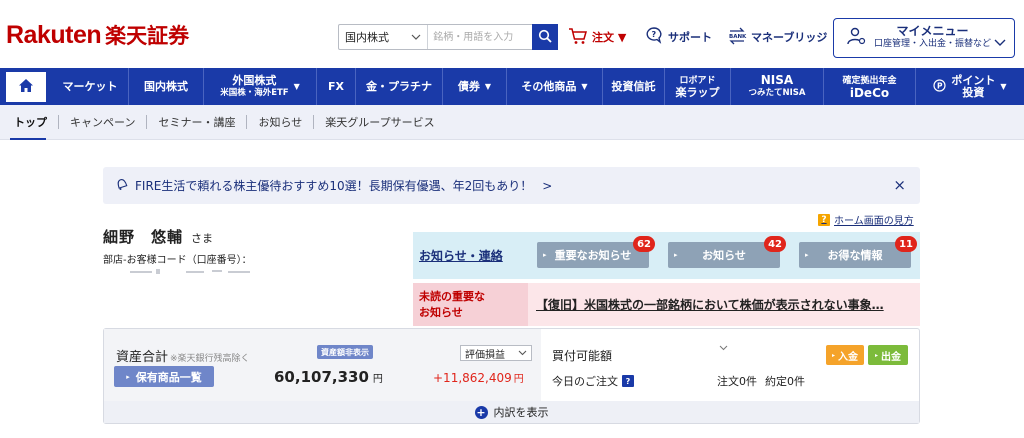  I want to click on nav-item-fx: FX, so click(335, 86).